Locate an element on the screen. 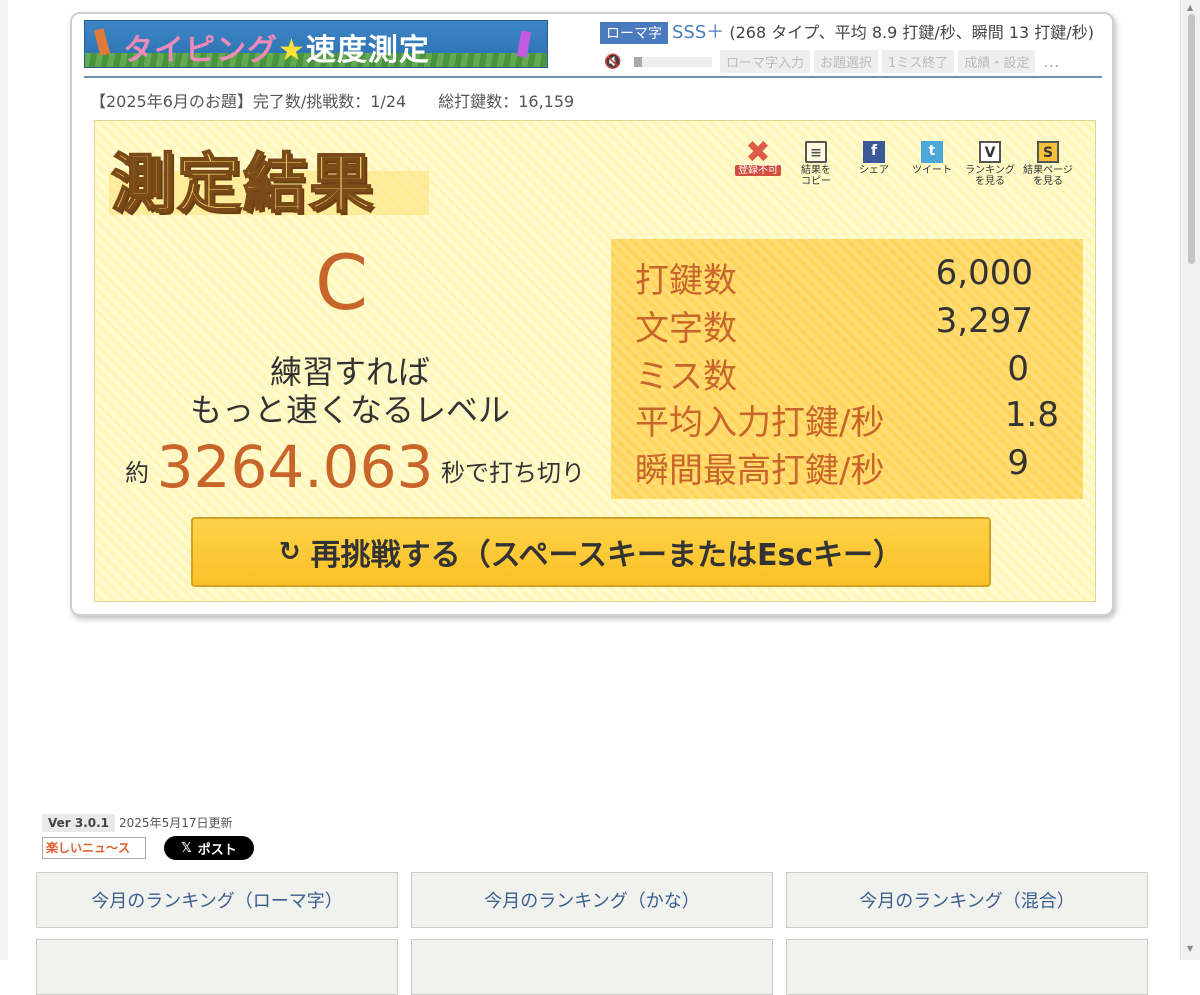  stat-label-characters: 文字数 is located at coordinates (686, 329).